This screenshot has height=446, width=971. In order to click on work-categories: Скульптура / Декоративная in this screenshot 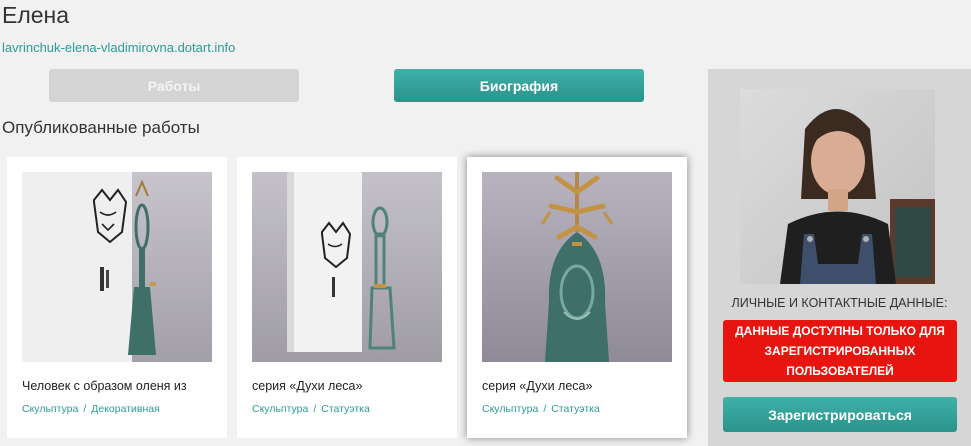, I will do `click(91, 409)`.